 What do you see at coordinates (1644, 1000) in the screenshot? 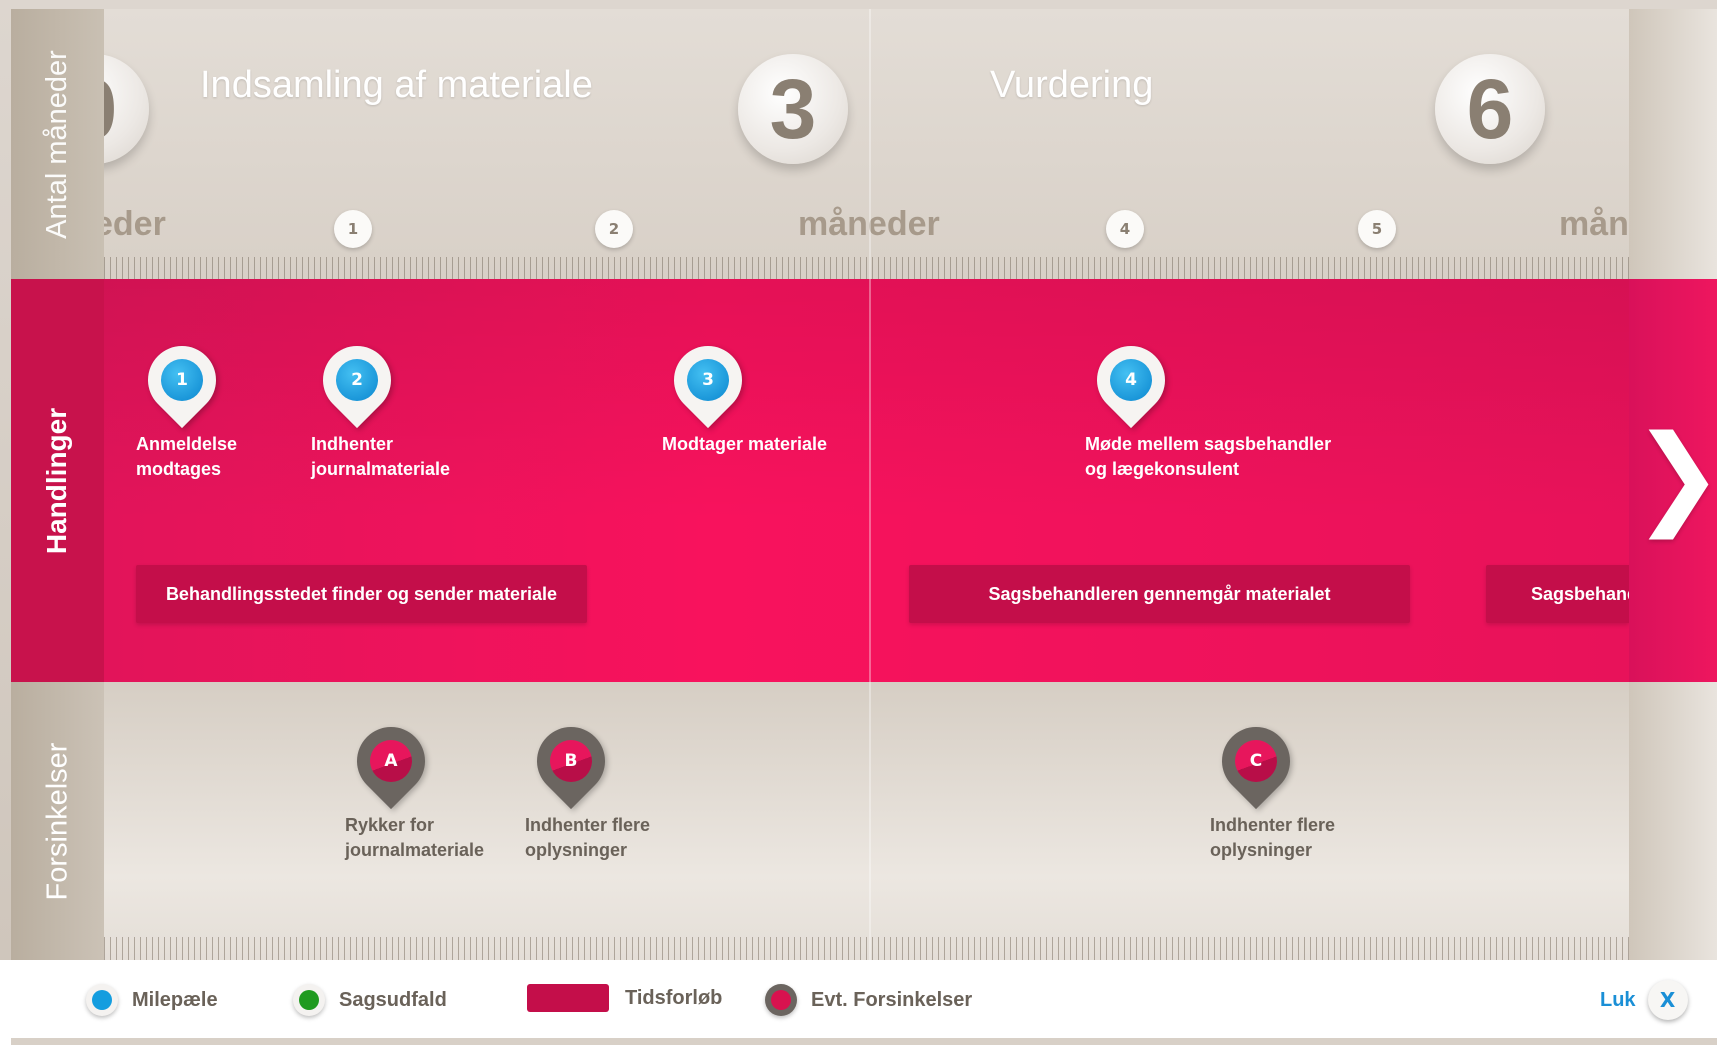
I see `close-button: Luk X` at bounding box center [1644, 1000].